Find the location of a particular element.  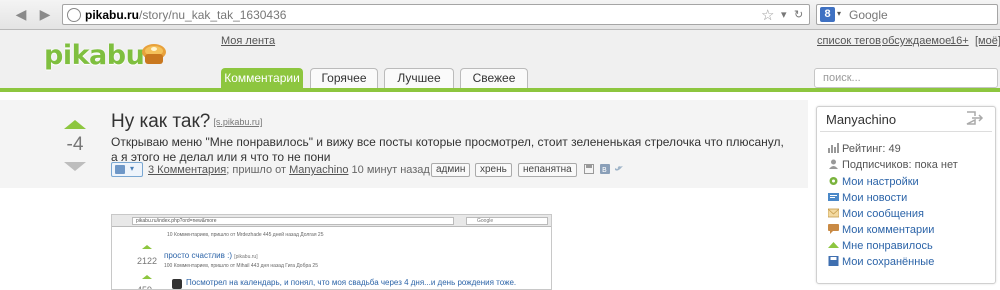

twitter-share-icon is located at coordinates (619, 169).